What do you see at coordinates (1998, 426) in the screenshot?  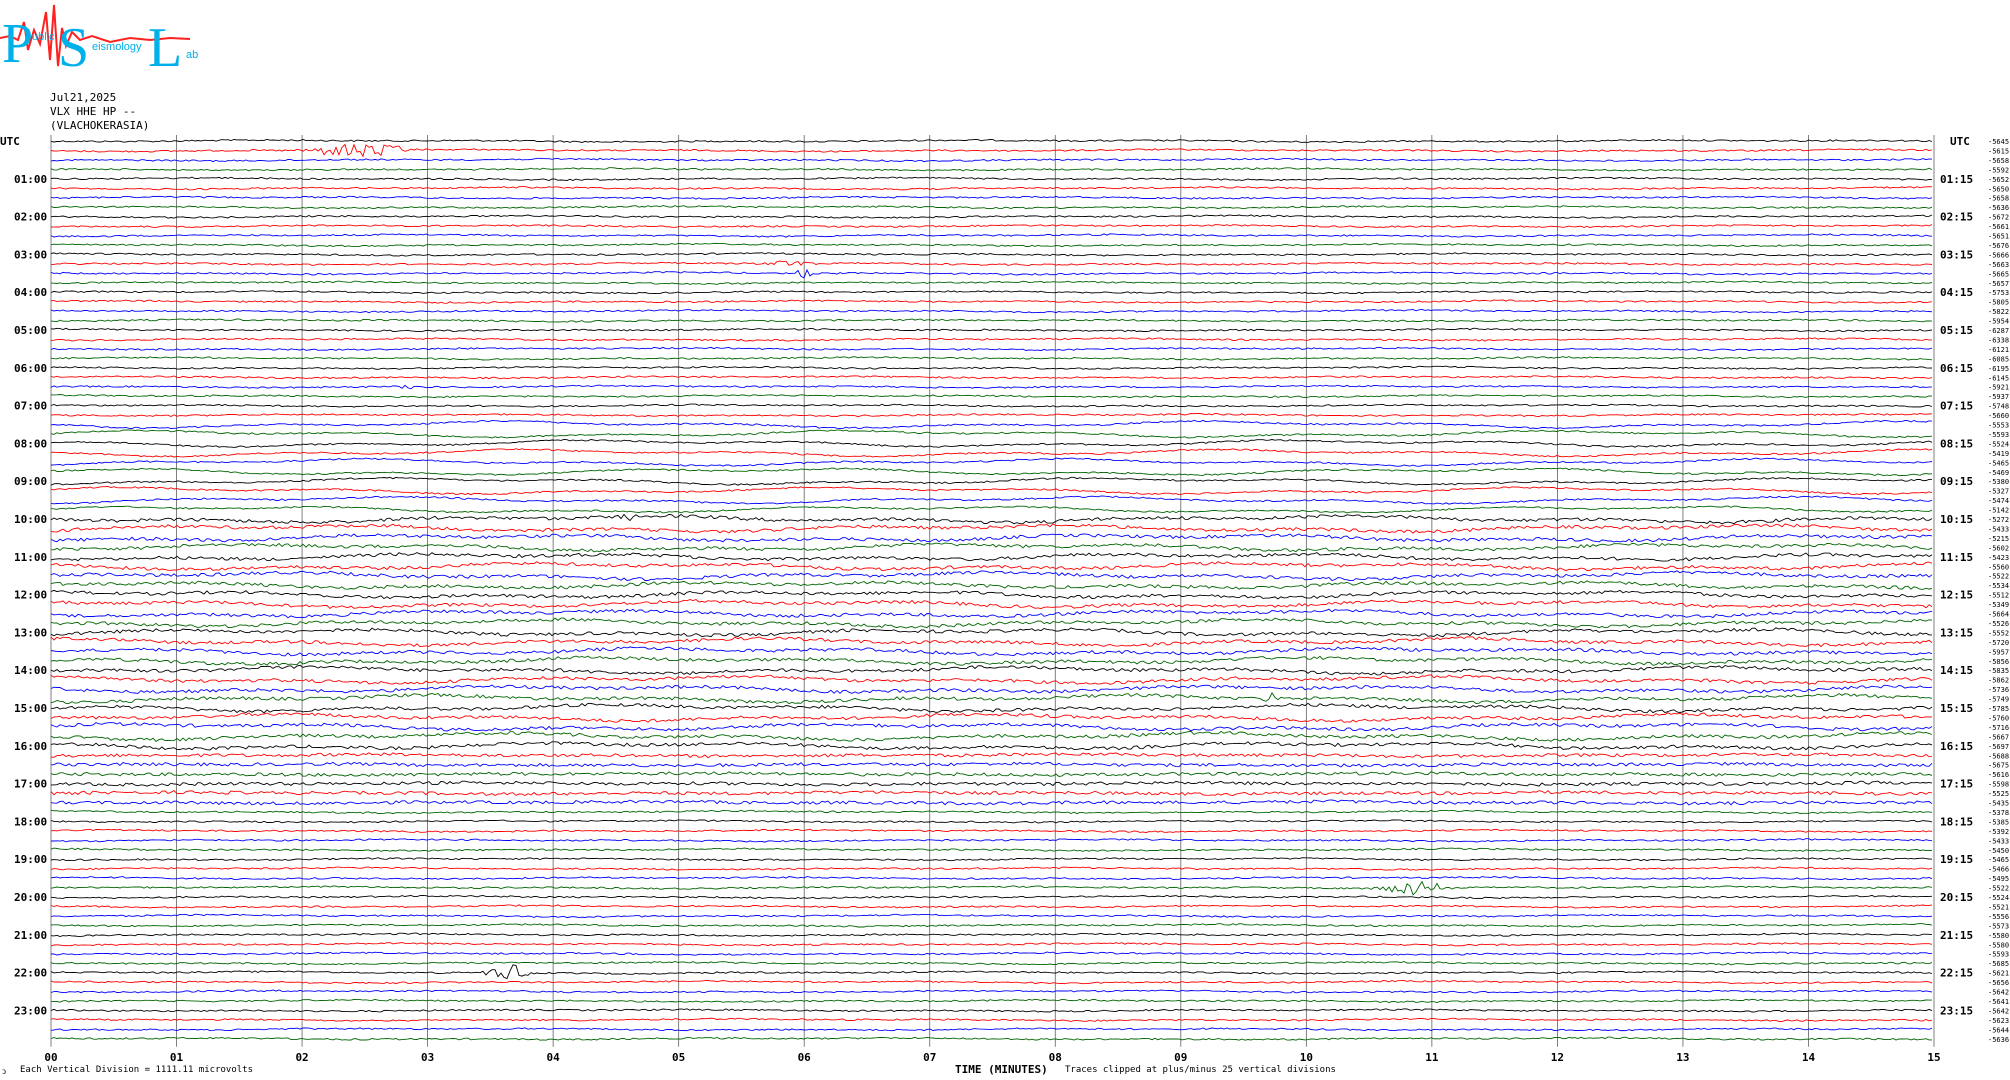 I see `trace-offset-label: -5553` at bounding box center [1998, 426].